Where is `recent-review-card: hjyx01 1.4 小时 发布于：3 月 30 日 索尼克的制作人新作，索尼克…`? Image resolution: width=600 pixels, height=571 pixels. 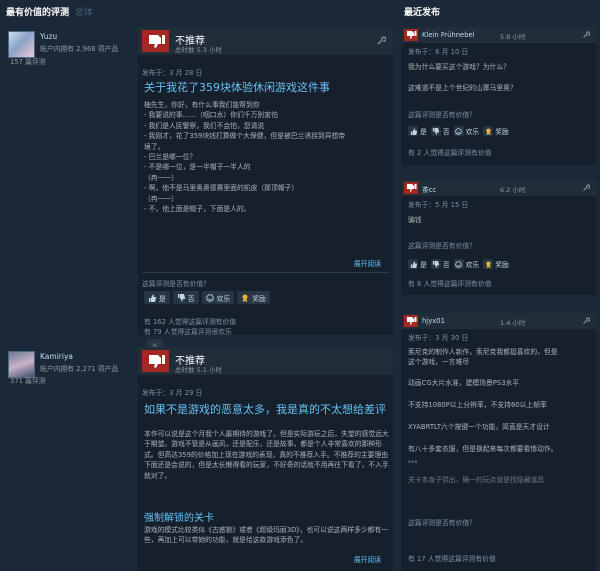 recent-review-card: hjyx01 1.4 小时 发布于：3 月 30 日 索尼克的制作人新作，索尼克… is located at coordinates (499, 442).